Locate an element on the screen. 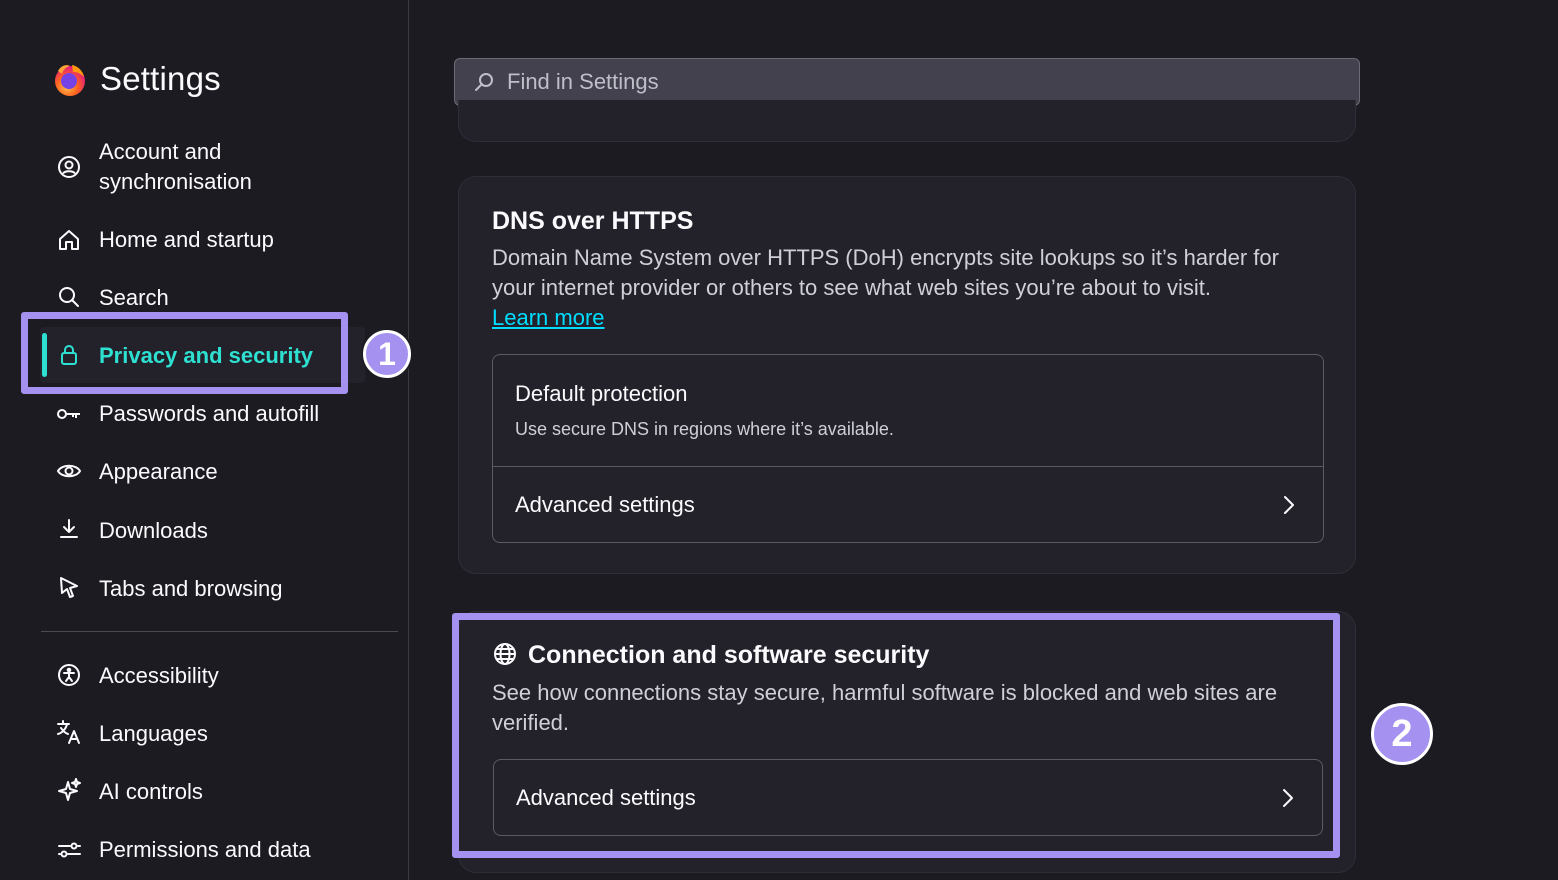 The height and width of the screenshot is (880, 1558). globe-icon is located at coordinates (505, 654).